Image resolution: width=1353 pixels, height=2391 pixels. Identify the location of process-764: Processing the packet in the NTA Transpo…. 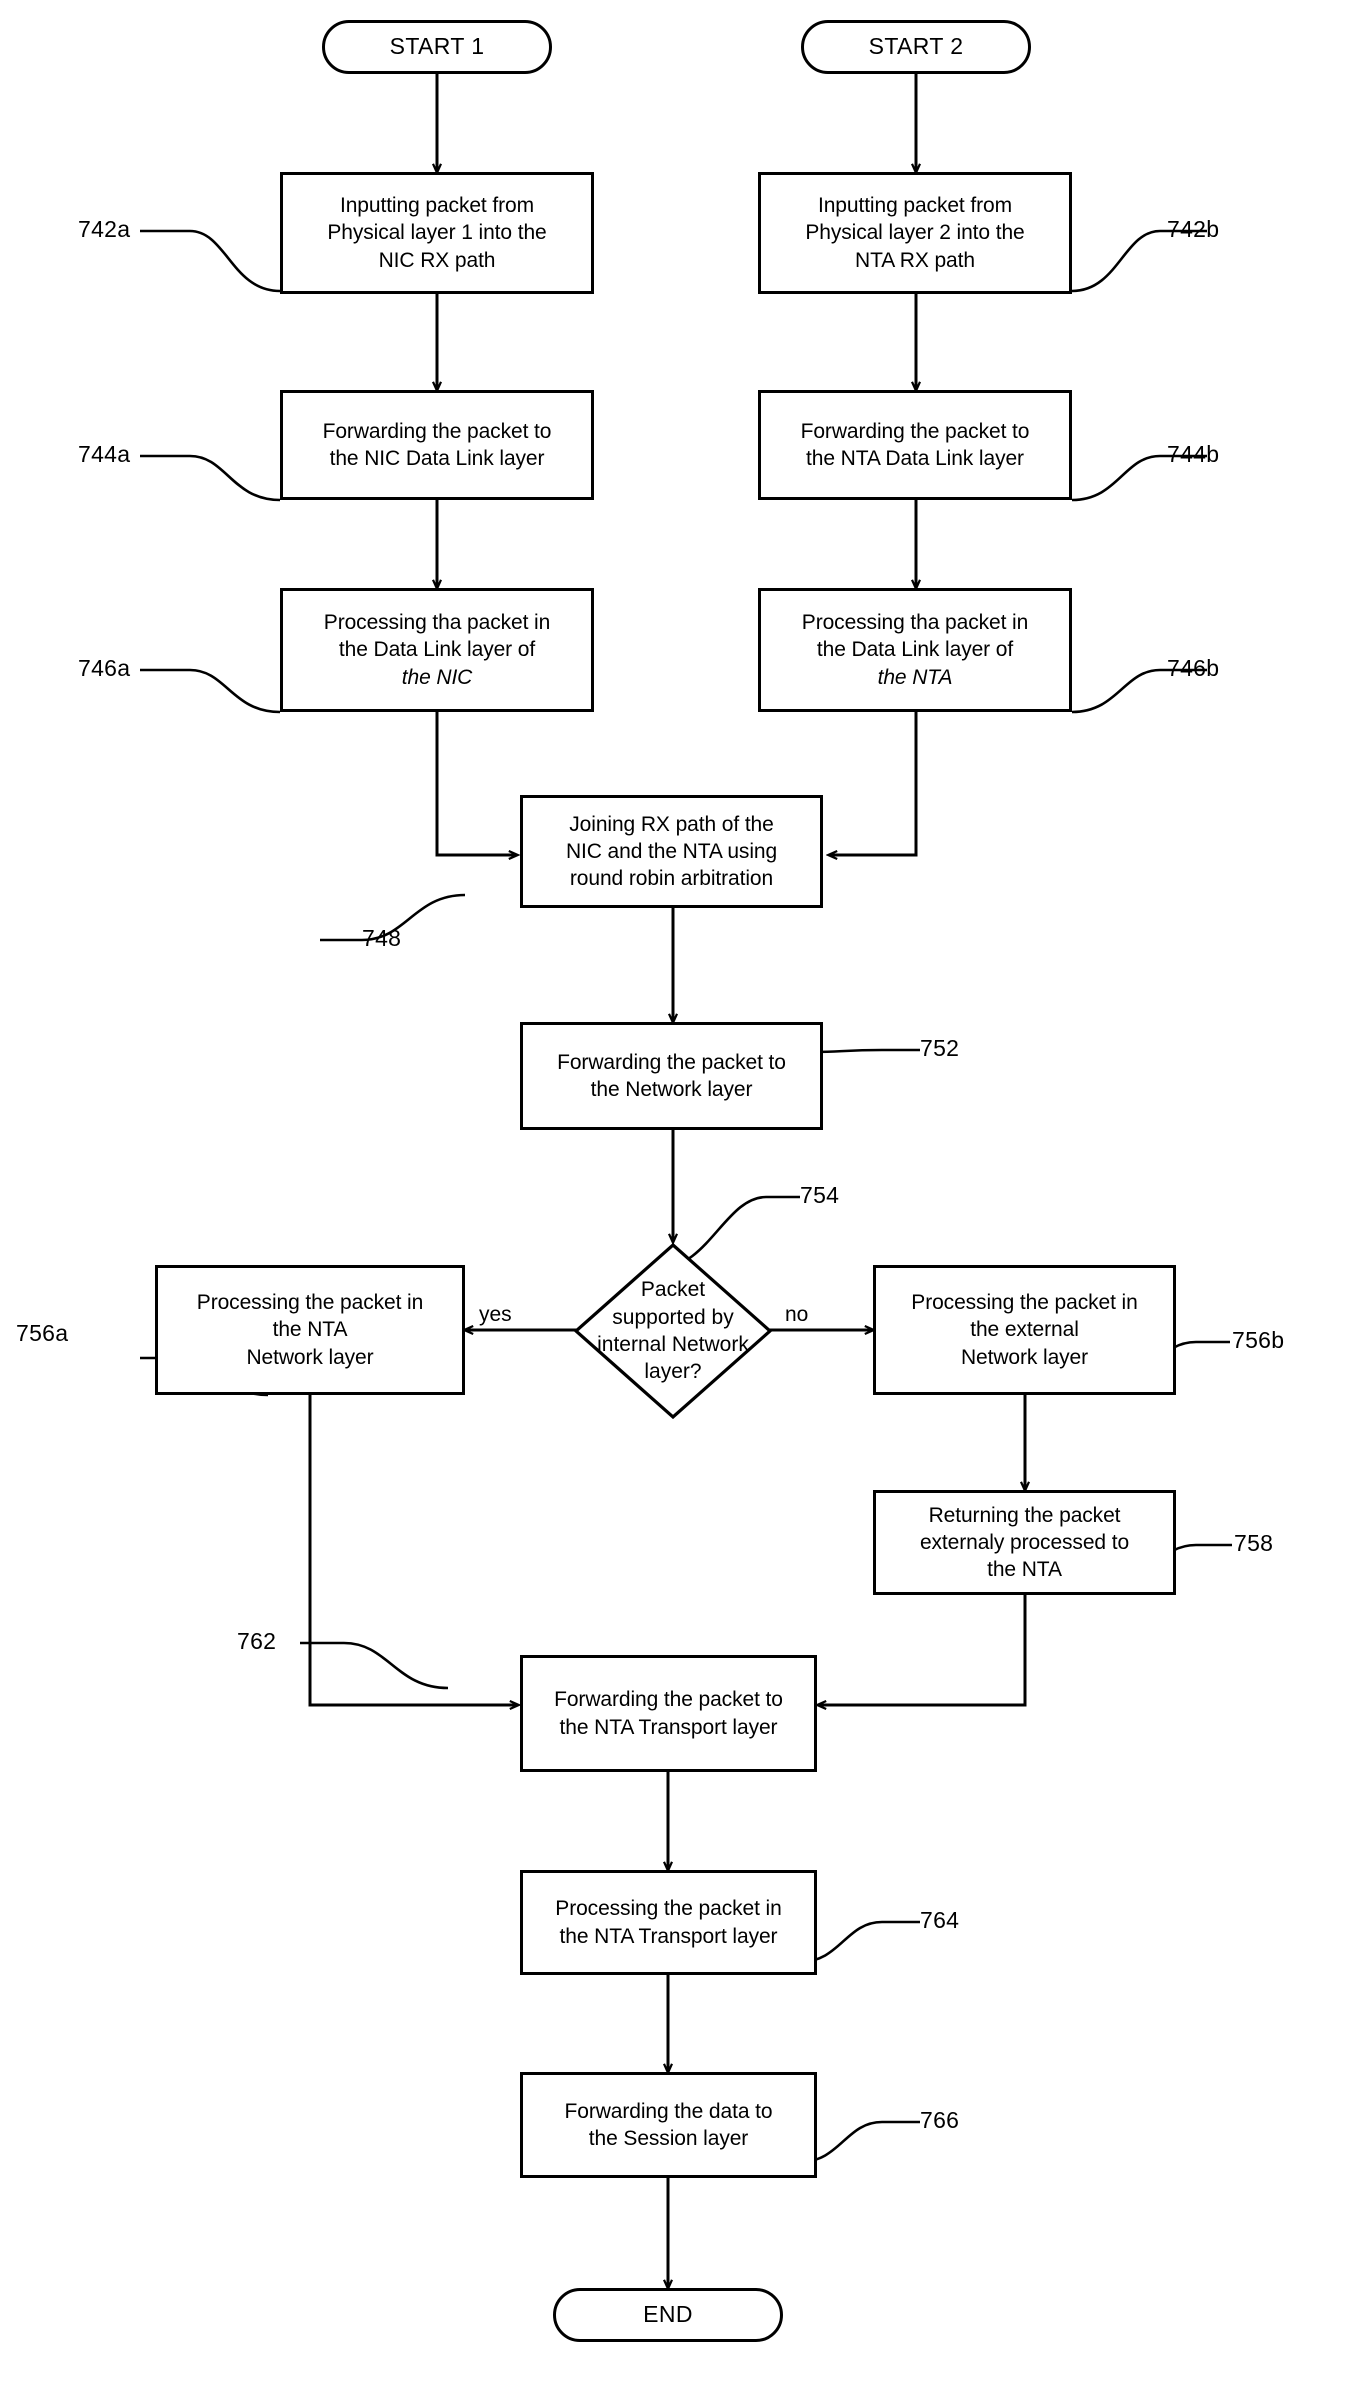
(668, 1922).